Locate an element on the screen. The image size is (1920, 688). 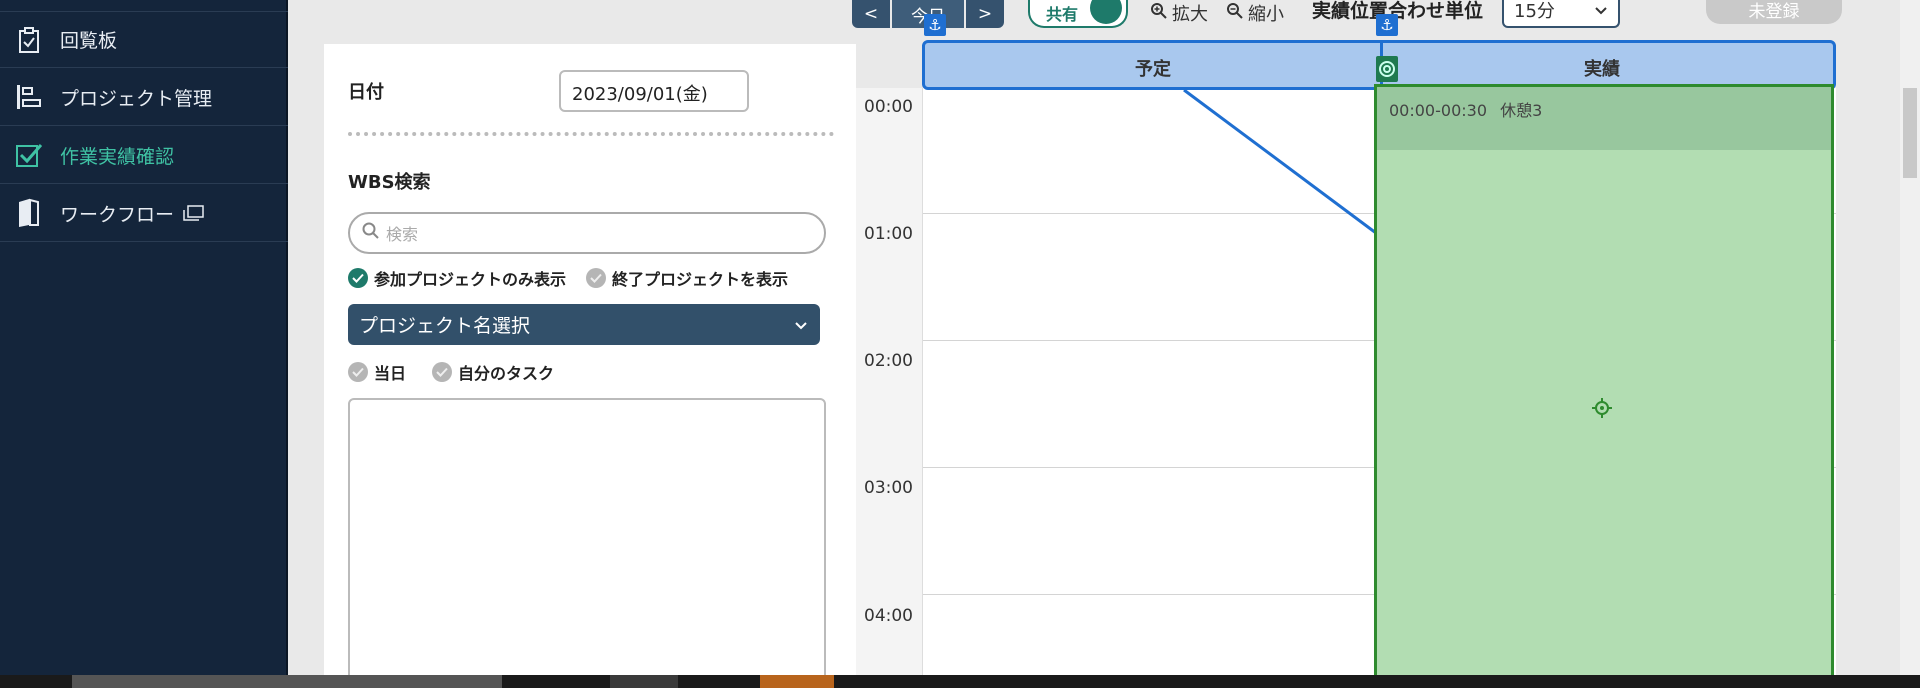
chk-my-tasks: 自分のタスク is located at coordinates (493, 372).